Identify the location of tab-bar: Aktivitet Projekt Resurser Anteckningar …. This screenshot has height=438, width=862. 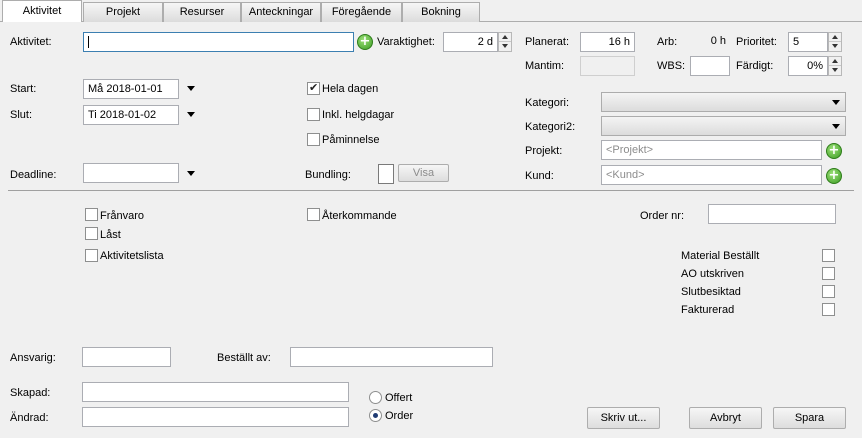
(431, 11).